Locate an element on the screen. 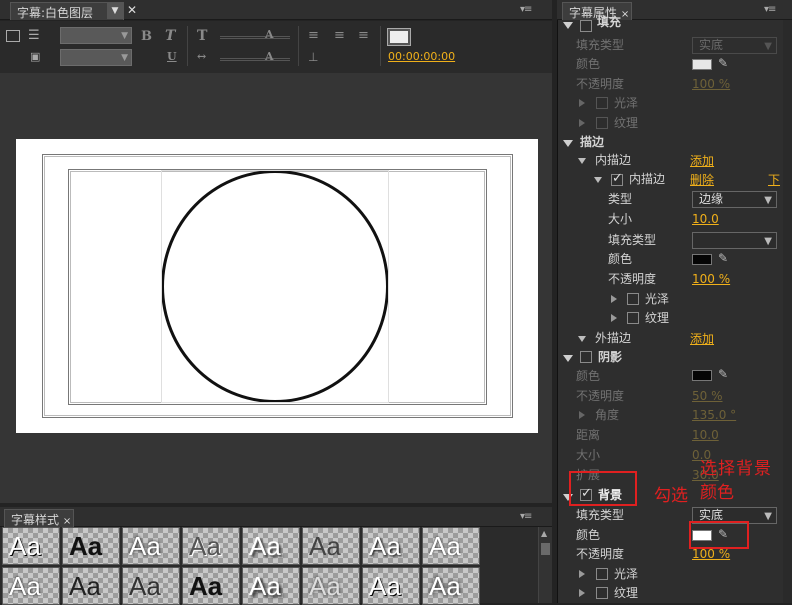 The width and height of the screenshot is (792, 605). bg-opacity-value: 100 % is located at coordinates (711, 554).